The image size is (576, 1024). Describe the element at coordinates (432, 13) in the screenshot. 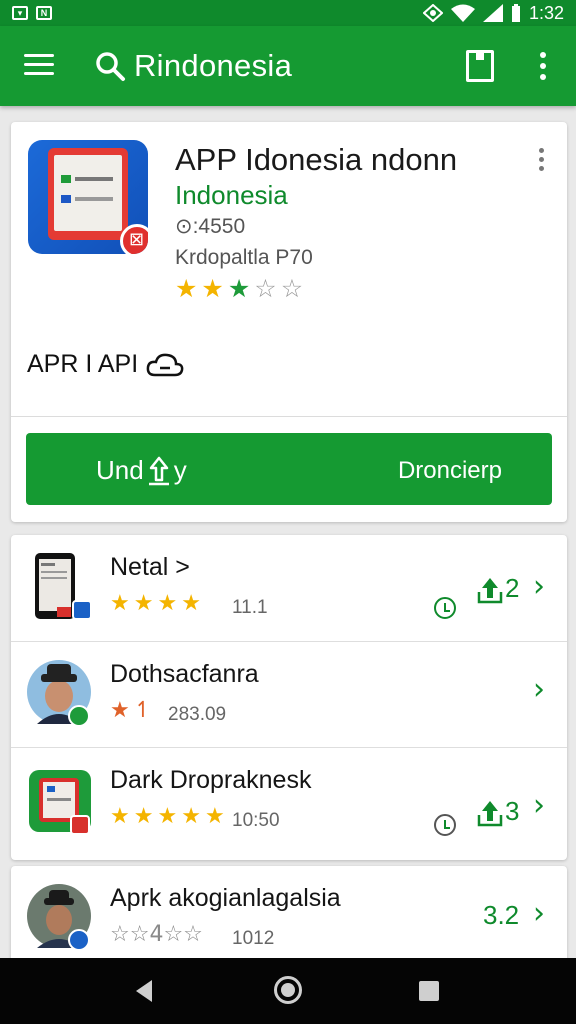

I see `location-icon` at that location.